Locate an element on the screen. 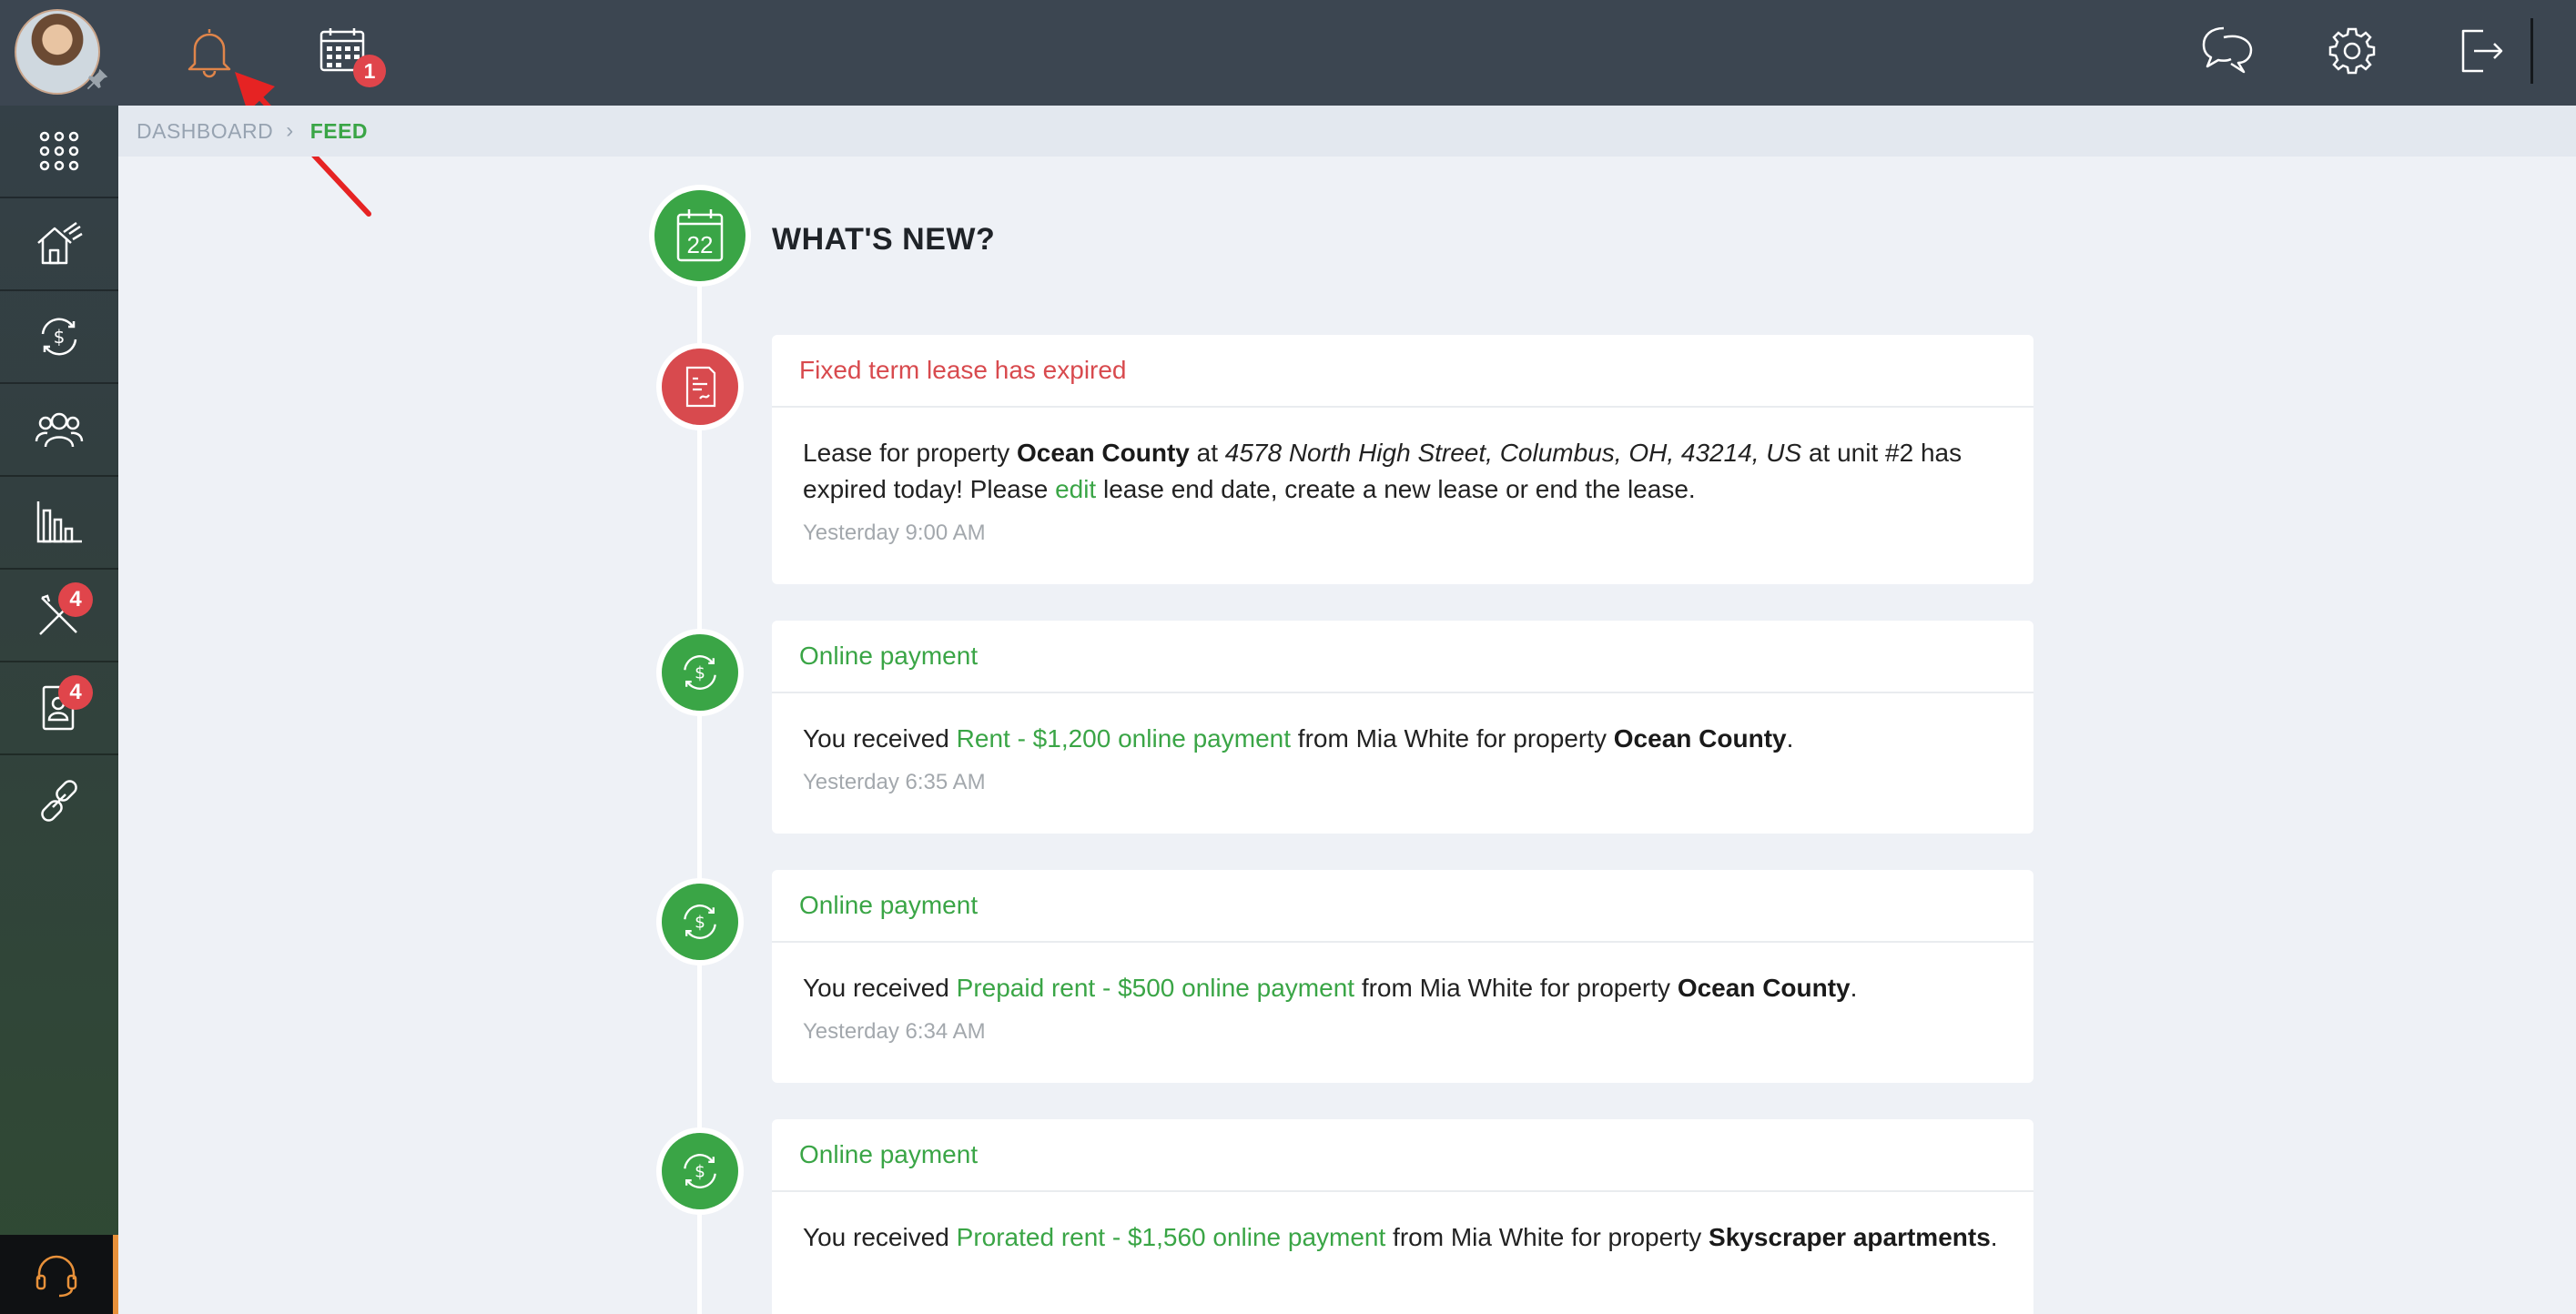 This screenshot has width=2576, height=1314. payment-link: Prepaid rent - $500 online payment is located at coordinates (1155, 988).